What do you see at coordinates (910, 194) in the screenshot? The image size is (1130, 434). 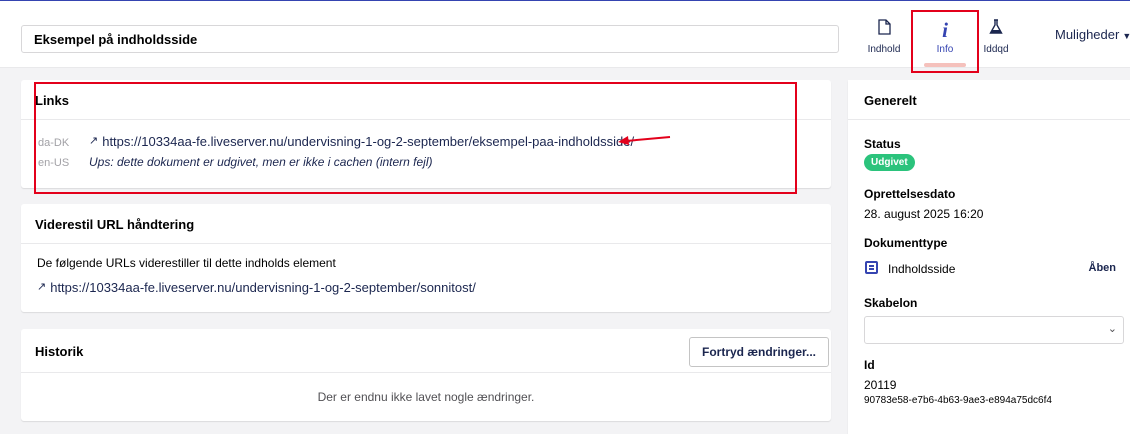 I see `created-label: Oprettelsesdato` at bounding box center [910, 194].